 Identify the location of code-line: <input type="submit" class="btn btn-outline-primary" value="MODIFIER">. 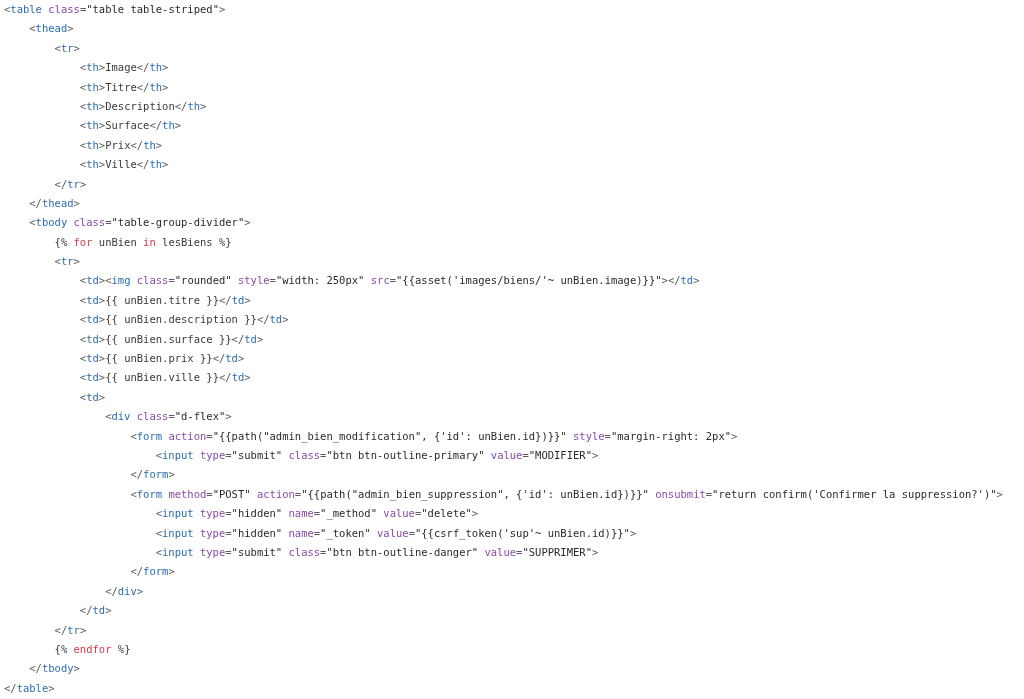
(376, 455).